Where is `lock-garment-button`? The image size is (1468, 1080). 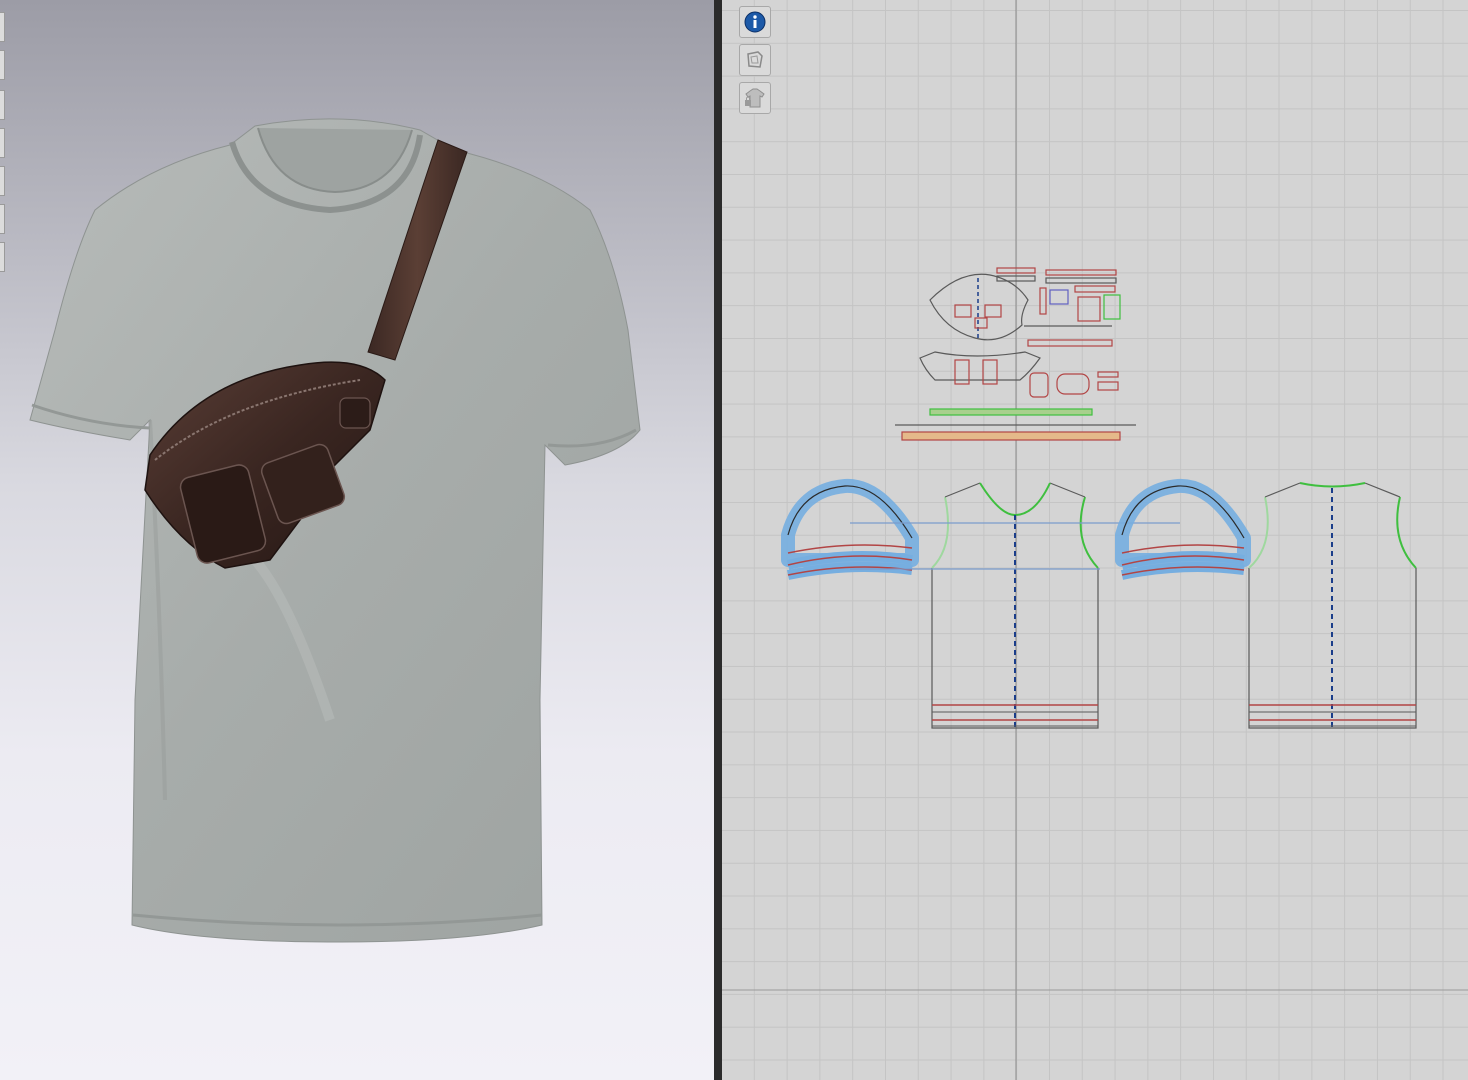
lock-garment-button is located at coordinates (755, 98).